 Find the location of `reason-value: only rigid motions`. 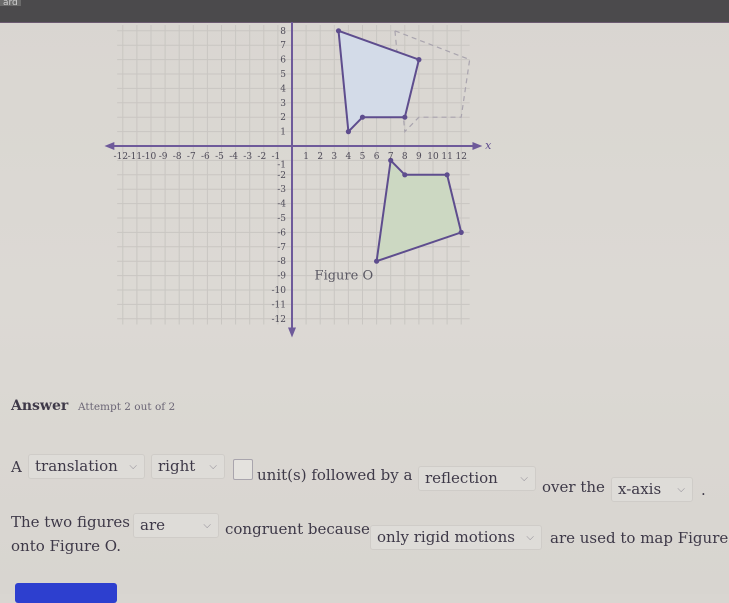

reason-value: only rigid motions is located at coordinates (446, 537).